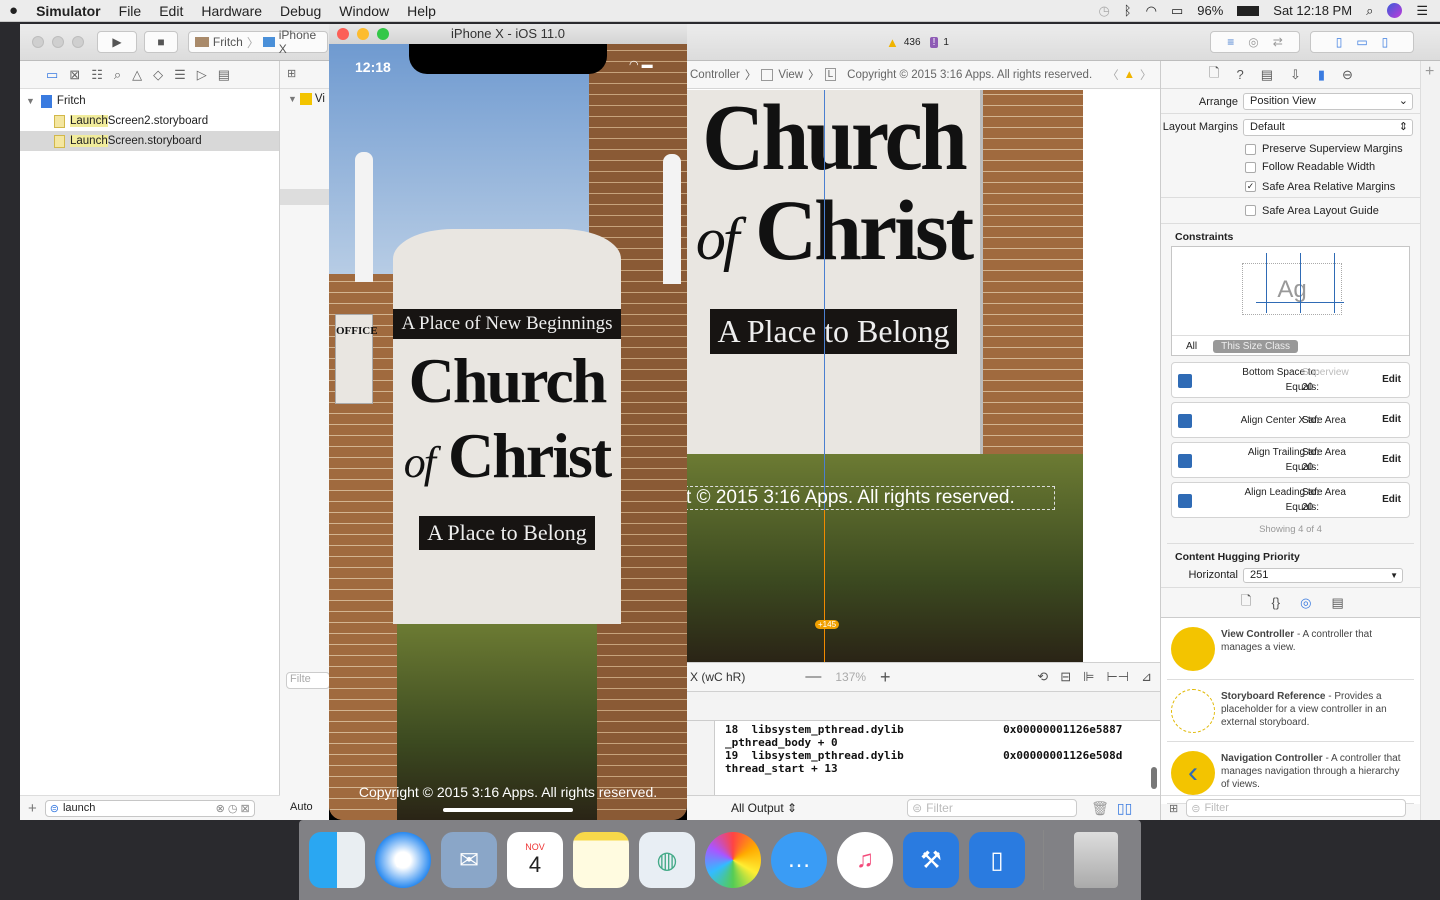  What do you see at coordinates (258, 42) in the screenshot?
I see `scheme-selector: Fritch 〉 iPhone X` at bounding box center [258, 42].